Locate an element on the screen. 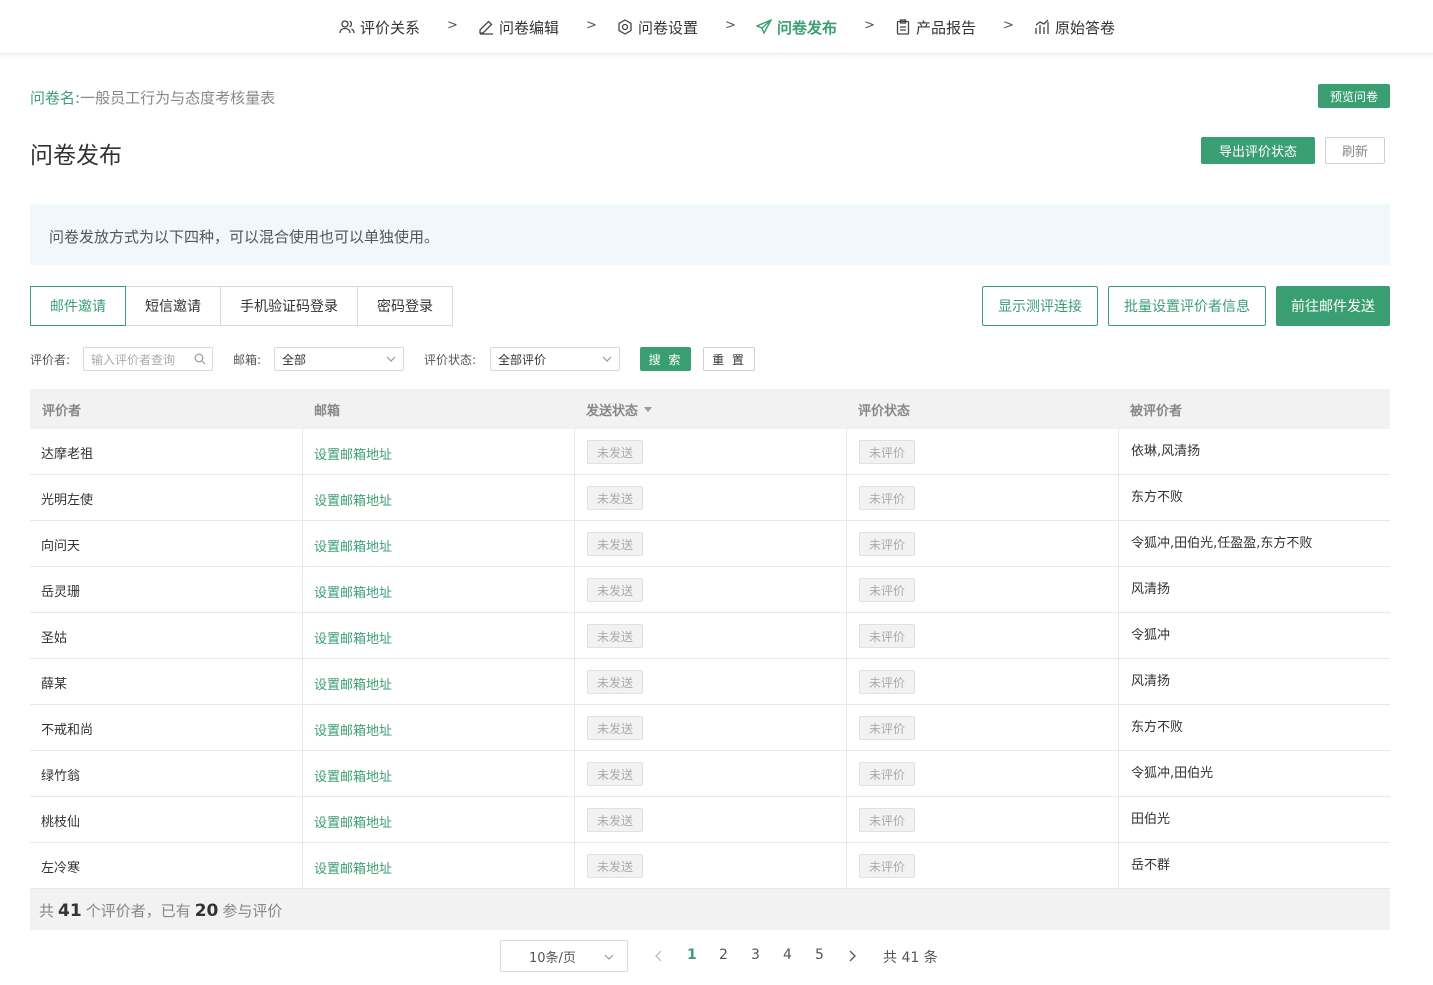 This screenshot has height=985, width=1433. status-filter-label: 评价状态: is located at coordinates (450, 360).